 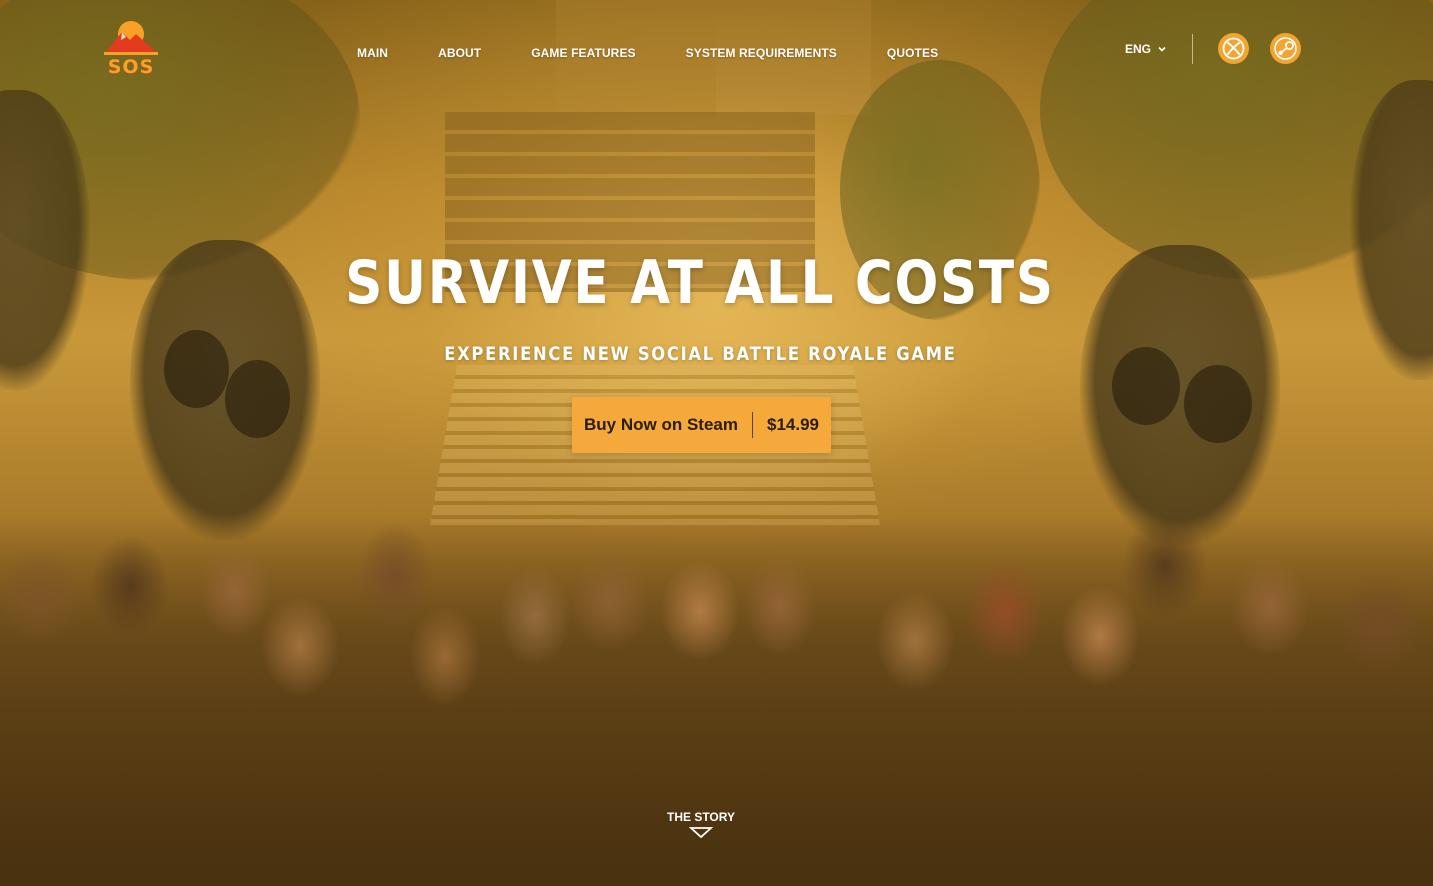 I want to click on chevron-down-icon, so click(x=1162, y=49).